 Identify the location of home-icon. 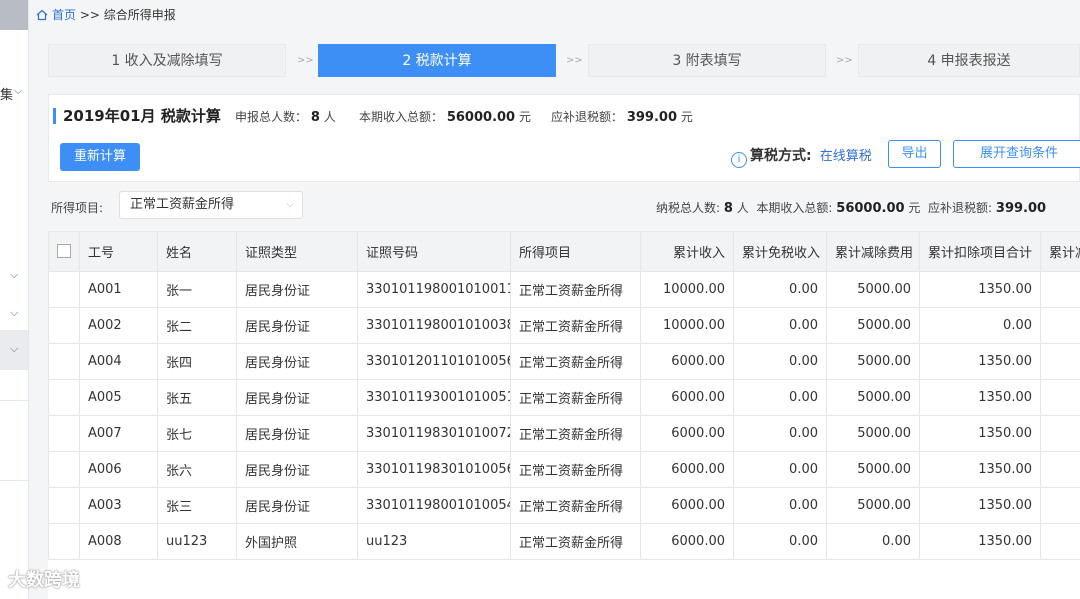
(42, 15).